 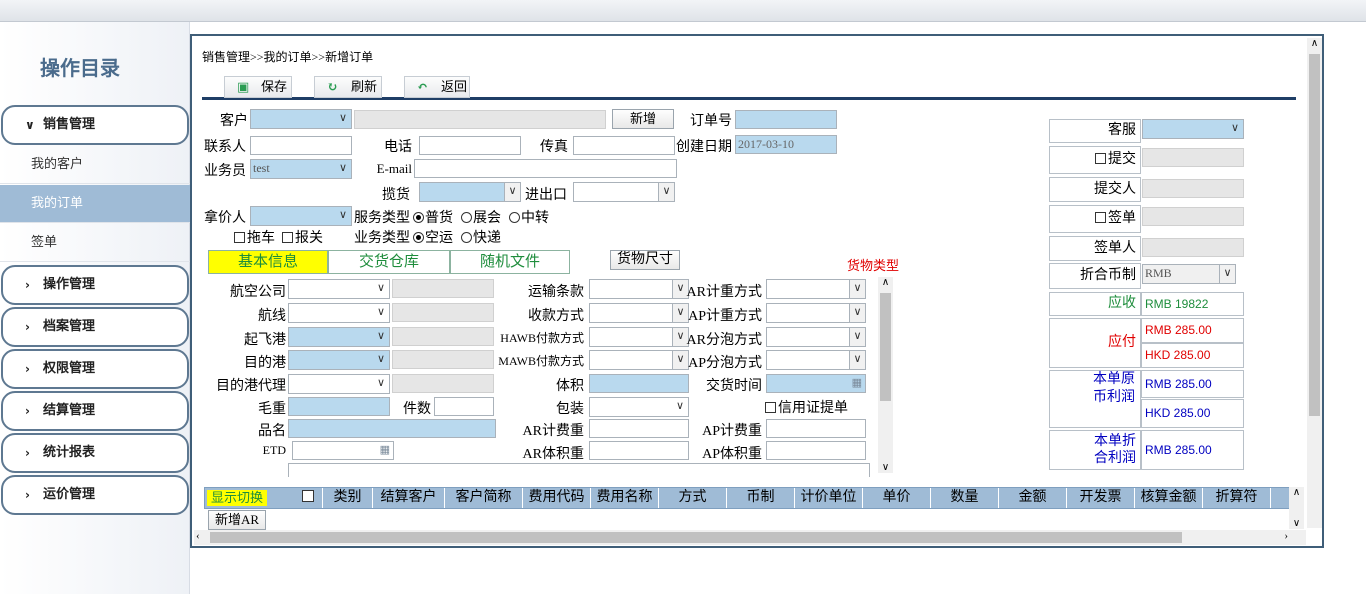 I want to click on phone-field, so click(x=470, y=145).